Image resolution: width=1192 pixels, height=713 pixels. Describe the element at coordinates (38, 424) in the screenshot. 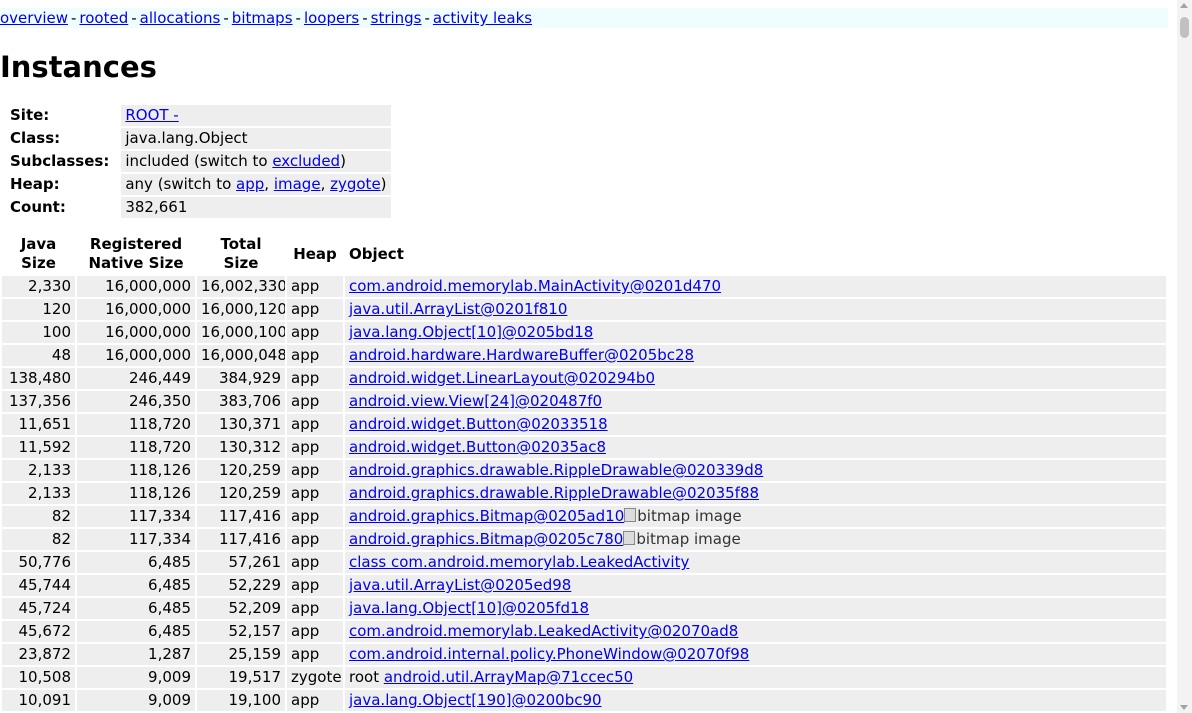

I see `java-size-cell: 11,651` at that location.